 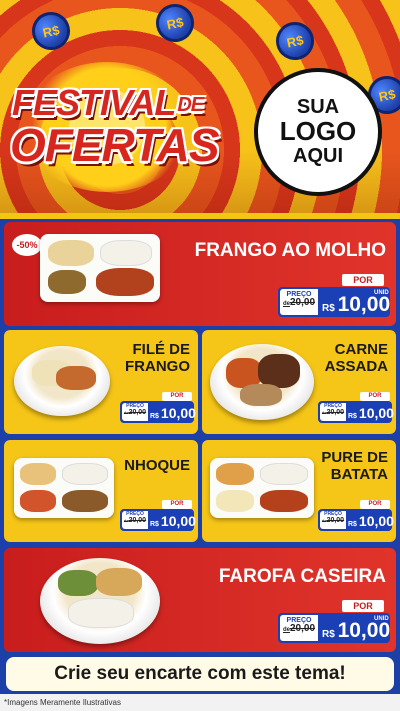 What do you see at coordinates (200, 674) in the screenshot?
I see `cta-button: Crie seu encarte com este tema!` at bounding box center [200, 674].